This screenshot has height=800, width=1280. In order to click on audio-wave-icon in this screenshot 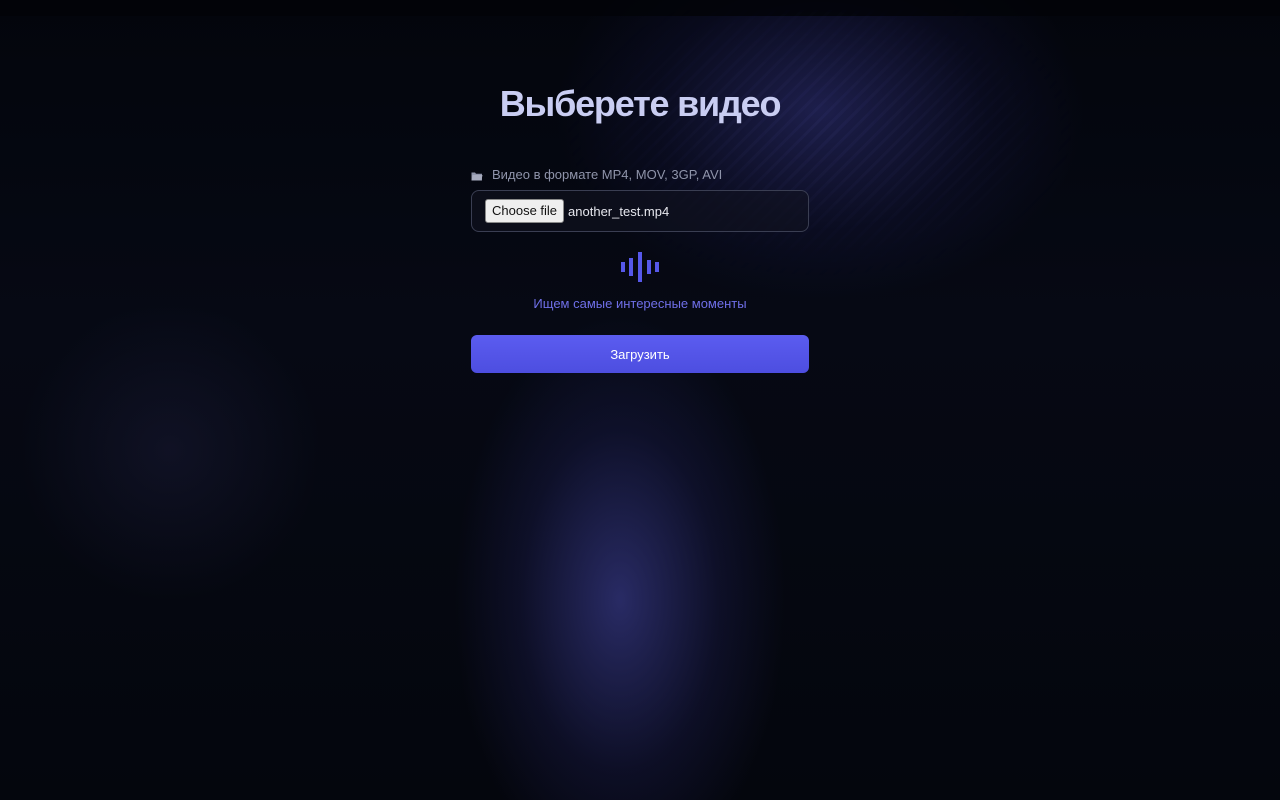, I will do `click(640, 267)`.